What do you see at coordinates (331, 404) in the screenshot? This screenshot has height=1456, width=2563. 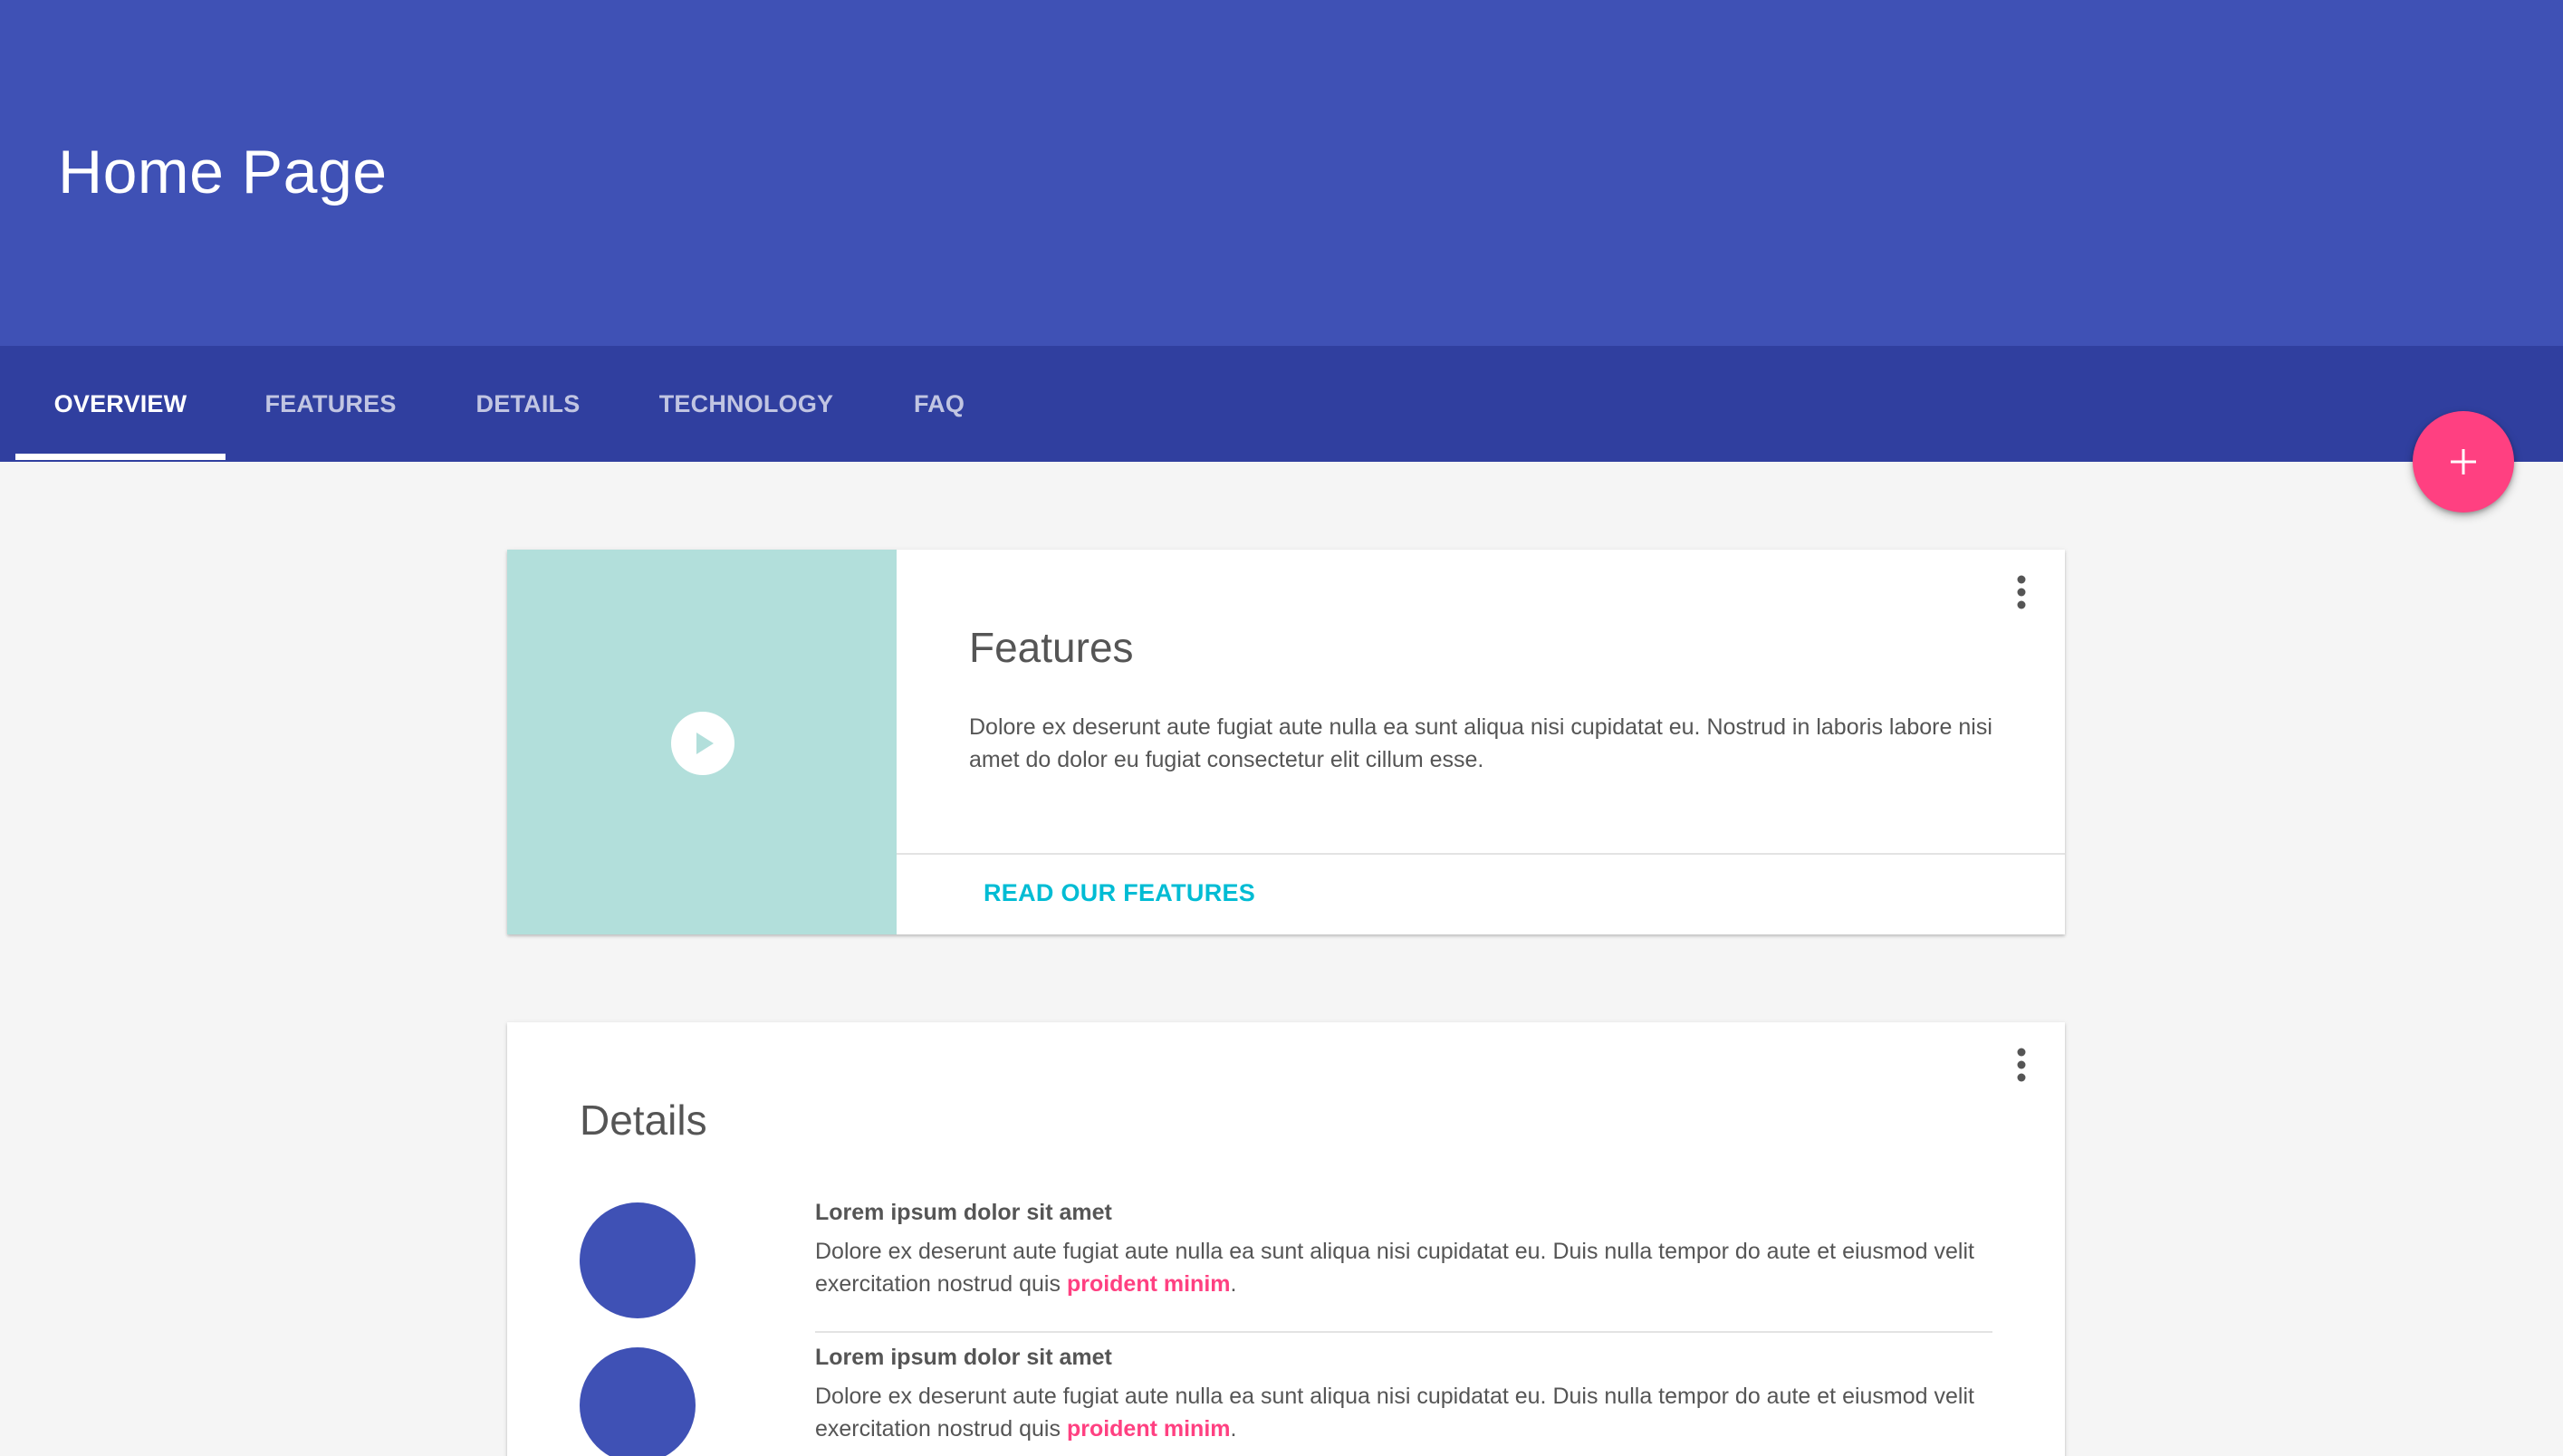 I see `tab-features: FEATURES` at bounding box center [331, 404].